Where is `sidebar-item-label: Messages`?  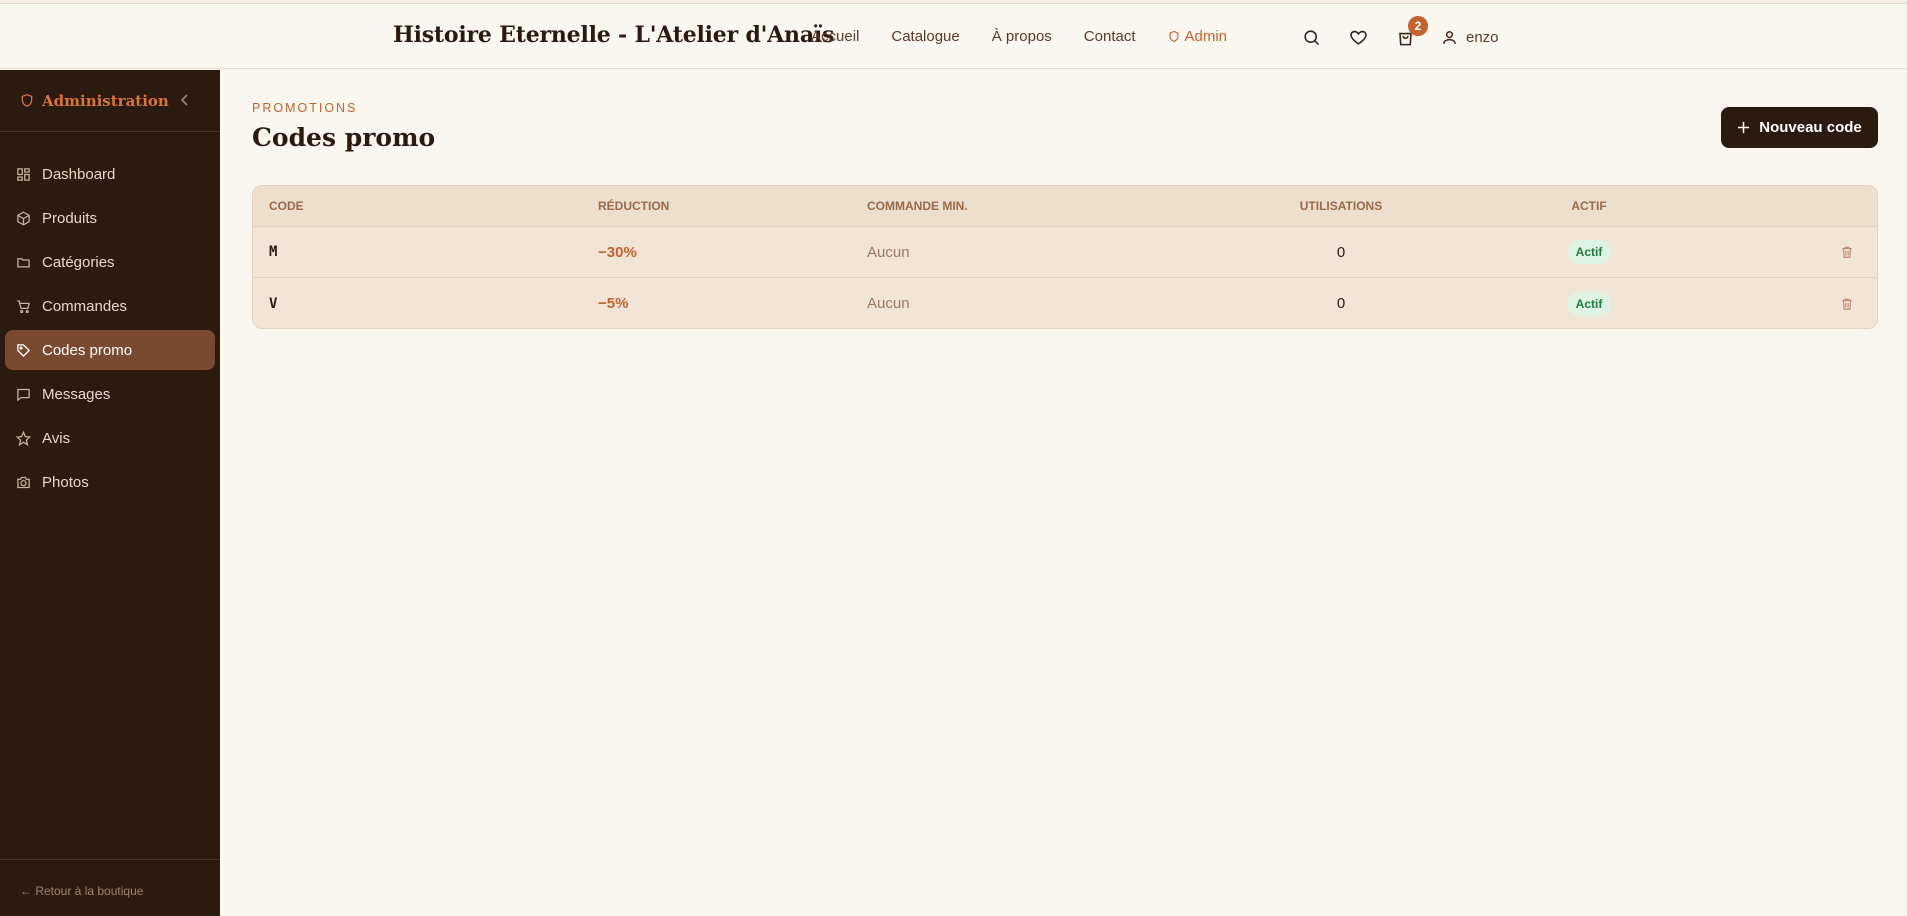 sidebar-item-label: Messages is located at coordinates (76, 394).